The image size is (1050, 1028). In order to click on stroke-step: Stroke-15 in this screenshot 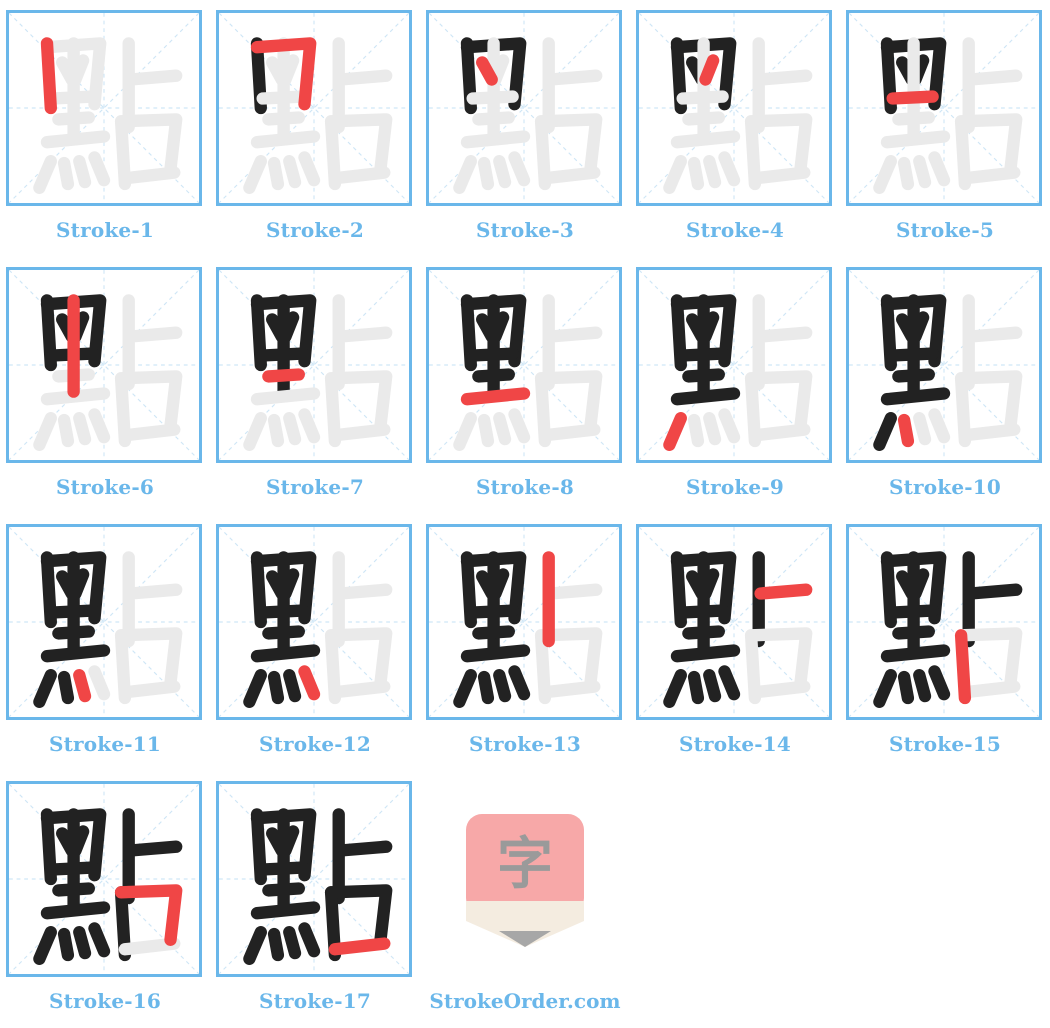, I will do `click(945, 642)`.